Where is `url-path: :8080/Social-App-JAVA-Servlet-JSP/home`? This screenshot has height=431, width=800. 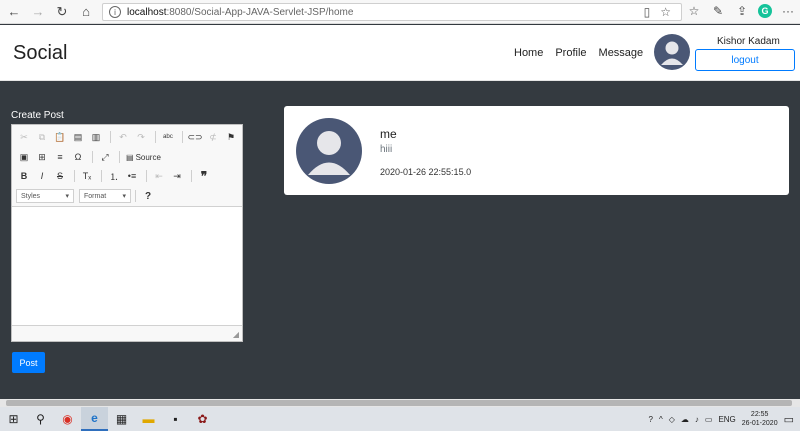
url-path: :8080/Social-App-JAVA-Servlet-JSP/home is located at coordinates (260, 12).